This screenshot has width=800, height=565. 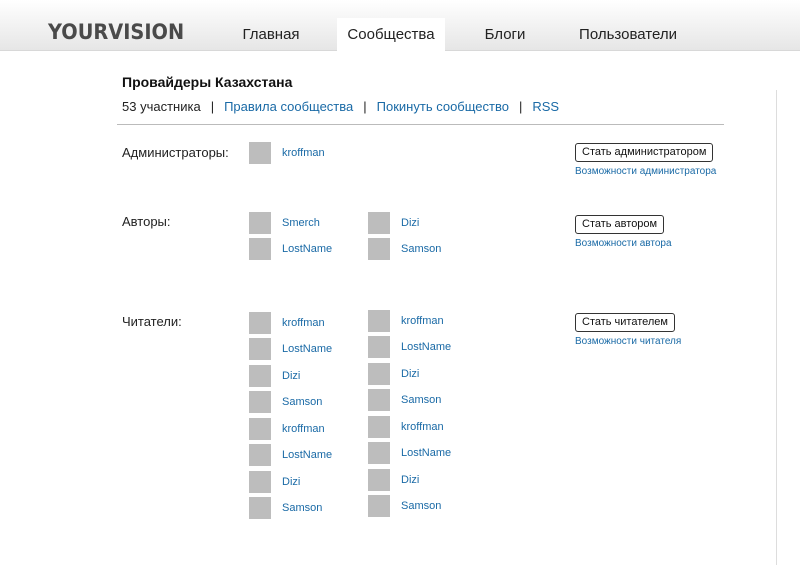 I want to click on reader-capabilities-link: Возможности читателя, so click(x=628, y=341).